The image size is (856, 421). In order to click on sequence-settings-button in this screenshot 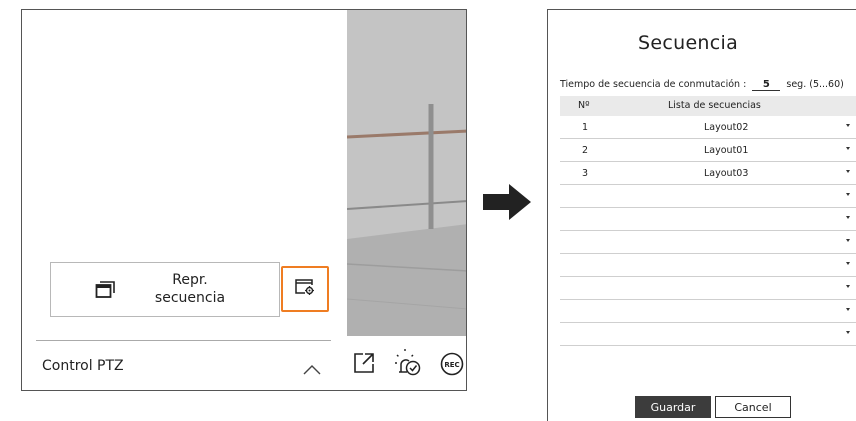, I will do `click(305, 289)`.